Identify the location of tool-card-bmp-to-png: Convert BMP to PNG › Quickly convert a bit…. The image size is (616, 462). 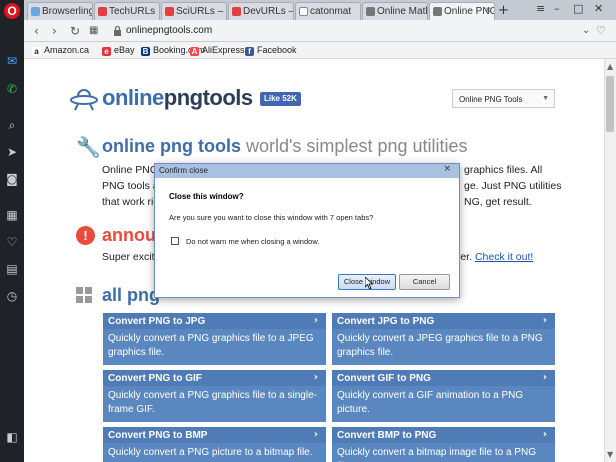
(443, 444).